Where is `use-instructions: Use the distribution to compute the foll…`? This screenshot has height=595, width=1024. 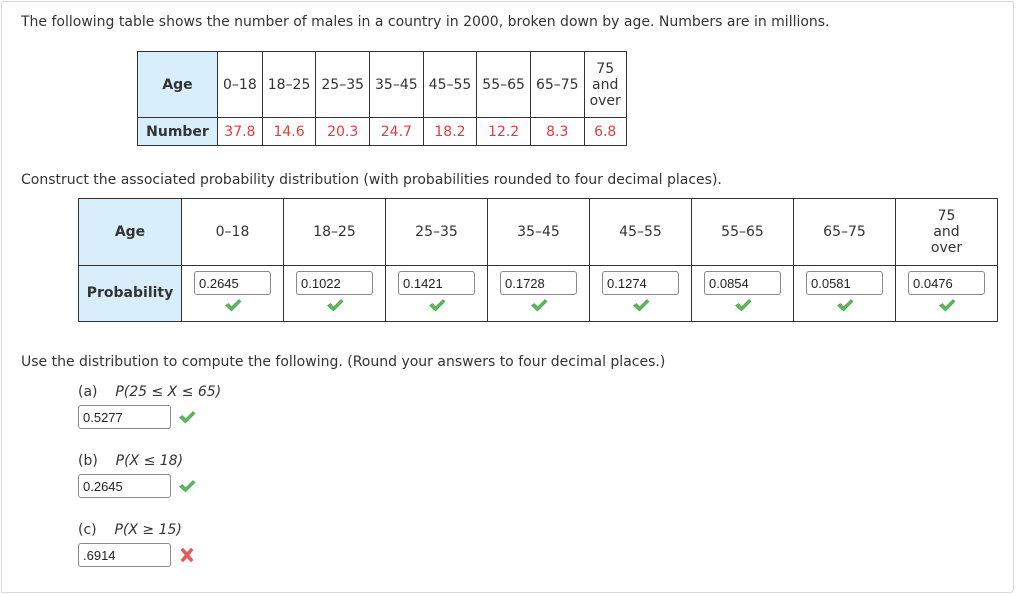 use-instructions: Use the distribution to compute the foll… is located at coordinates (343, 362).